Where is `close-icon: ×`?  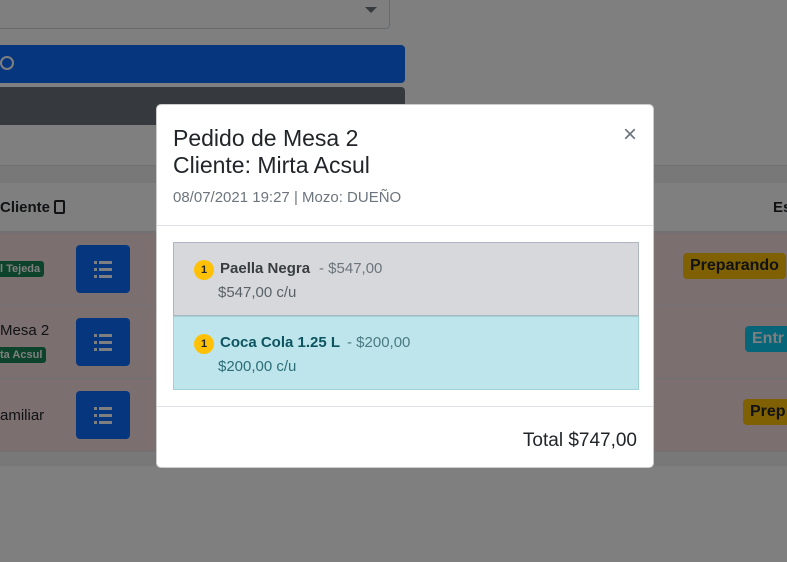
close-icon: × is located at coordinates (630, 135).